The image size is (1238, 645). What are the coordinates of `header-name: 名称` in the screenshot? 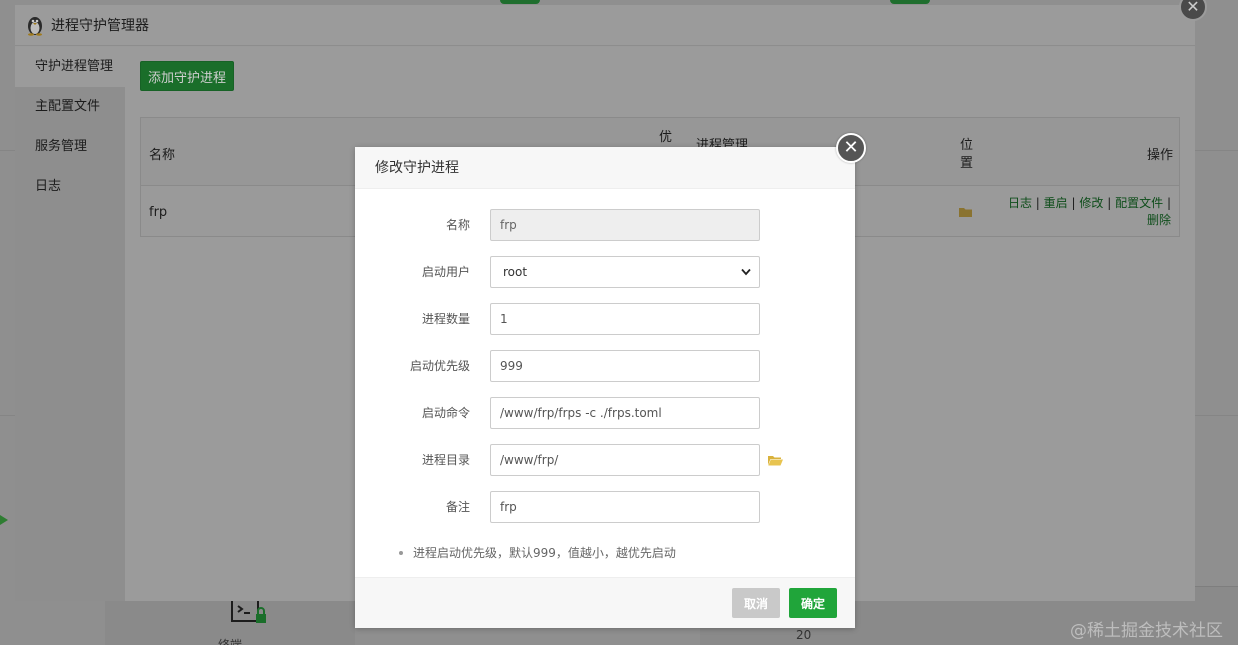 It's located at (162, 155).